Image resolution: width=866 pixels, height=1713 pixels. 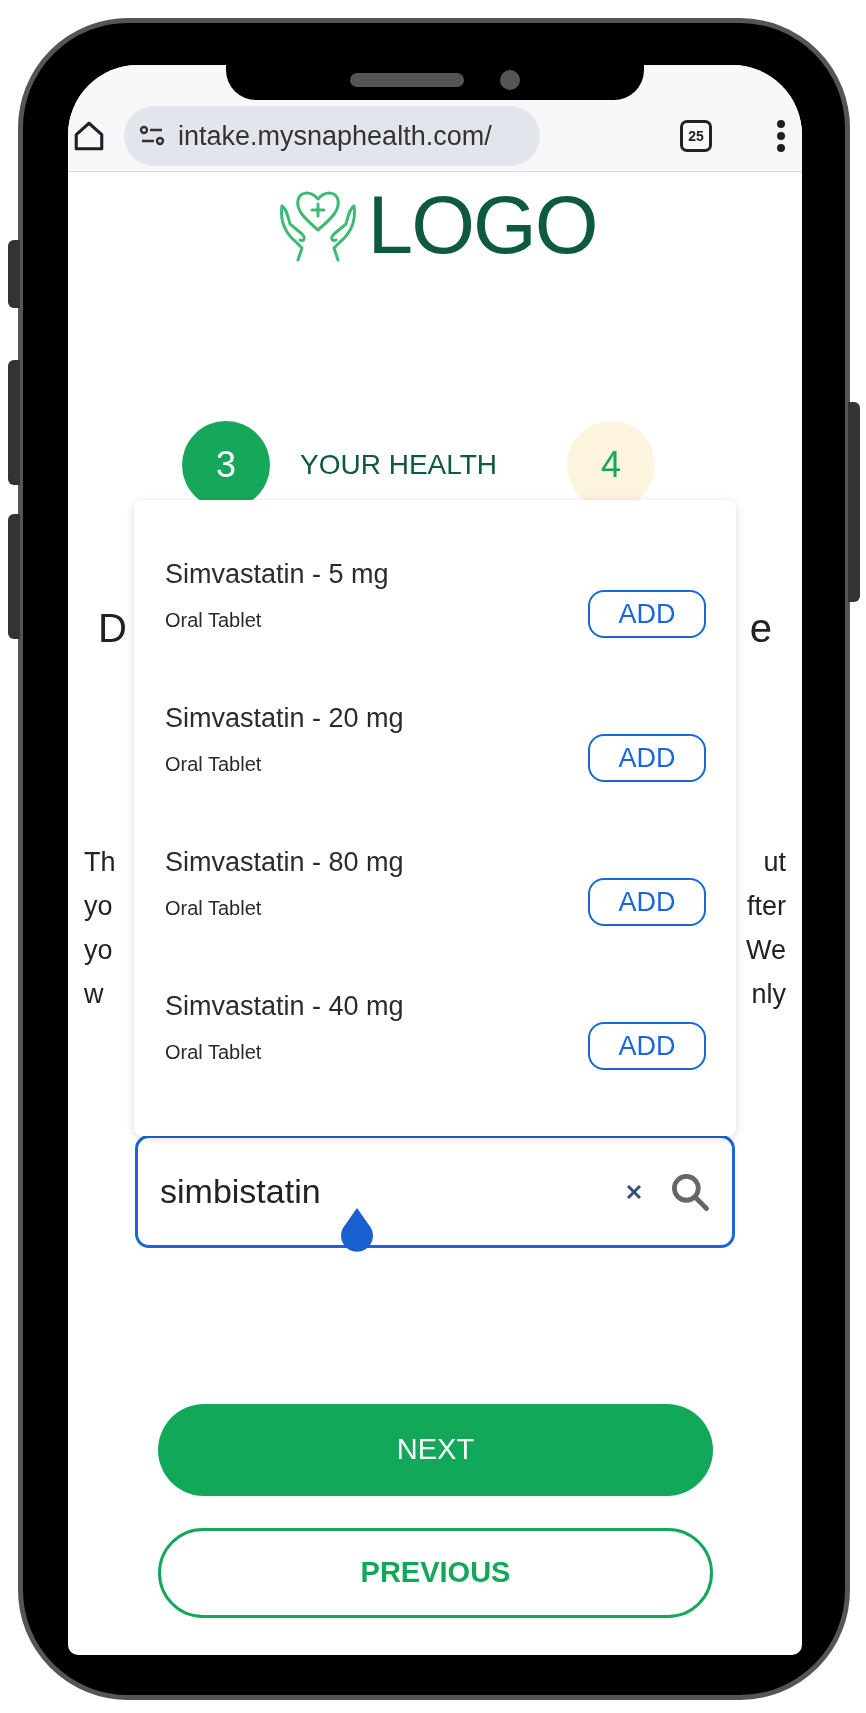 What do you see at coordinates (284, 718) in the screenshot?
I see `medication-name: Simvastatin - 20 mg` at bounding box center [284, 718].